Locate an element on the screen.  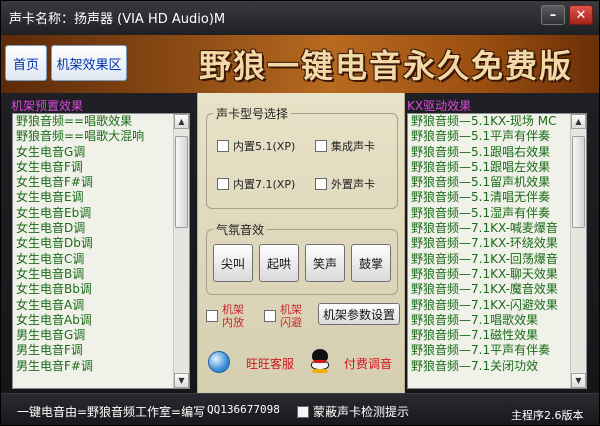
checkbox-label: 集成声卡 is located at coordinates (353, 146).